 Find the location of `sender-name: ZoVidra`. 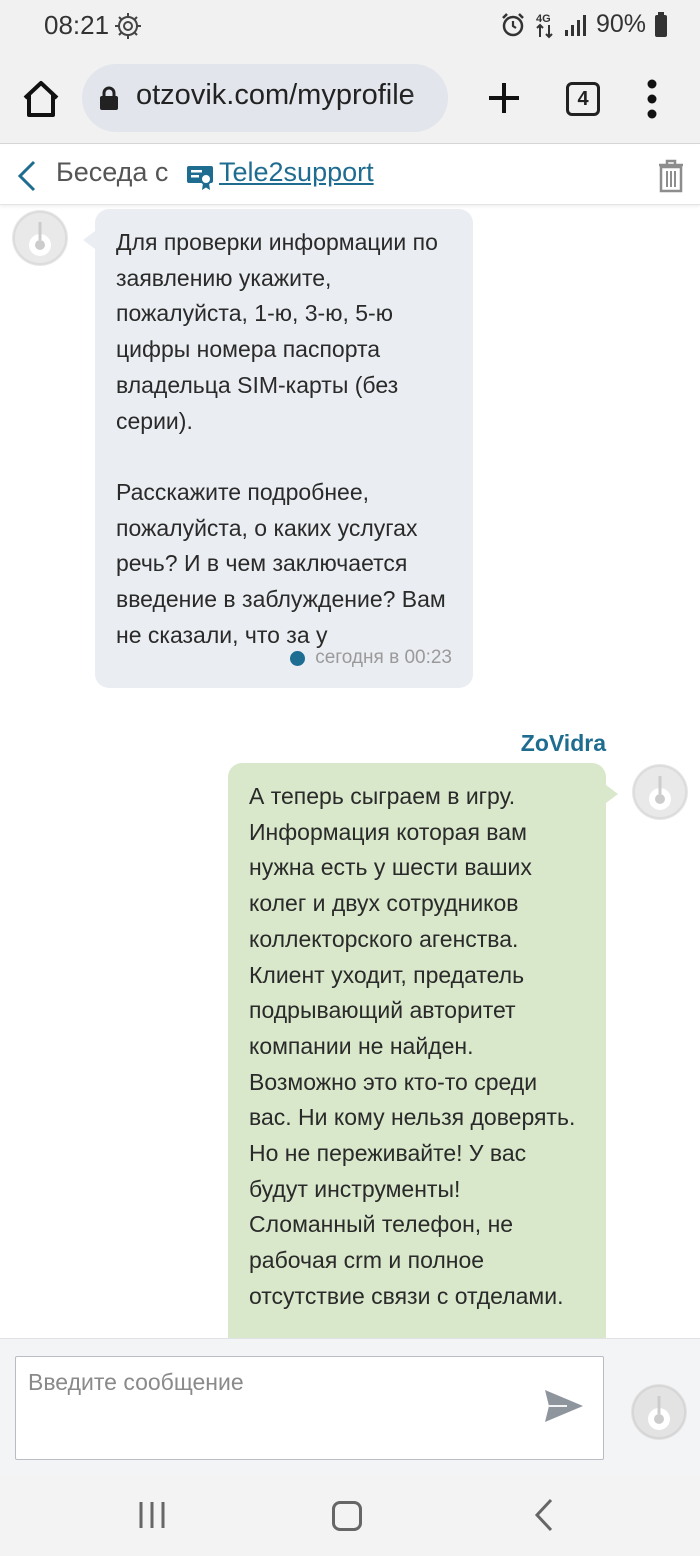

sender-name: ZoVidra is located at coordinates (563, 743).